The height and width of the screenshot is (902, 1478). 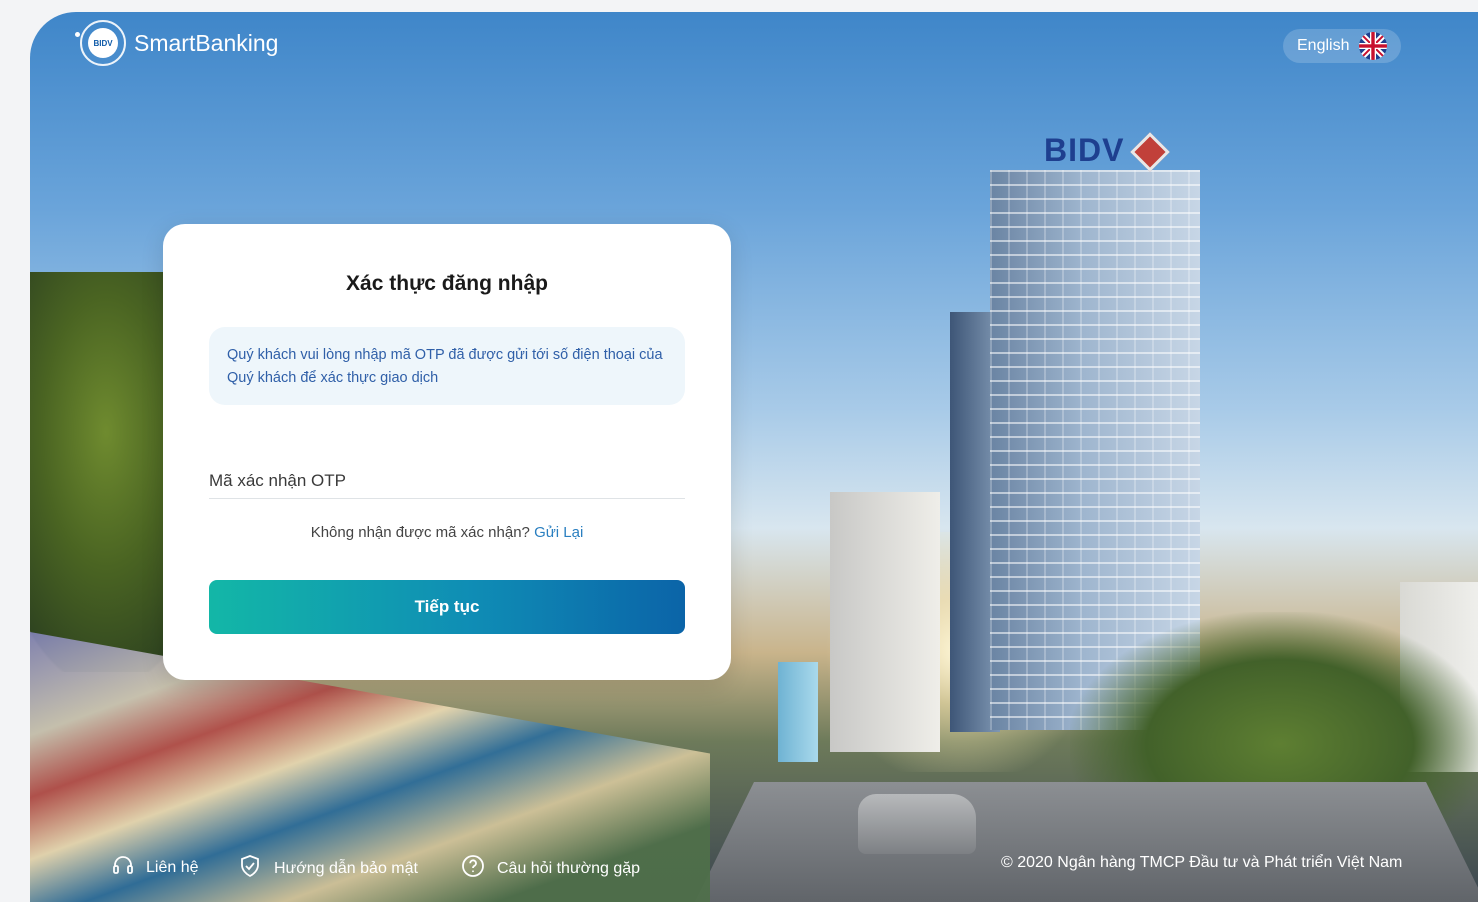 I want to click on footer-link-security: Hướng dẫn bảo mật, so click(x=328, y=868).